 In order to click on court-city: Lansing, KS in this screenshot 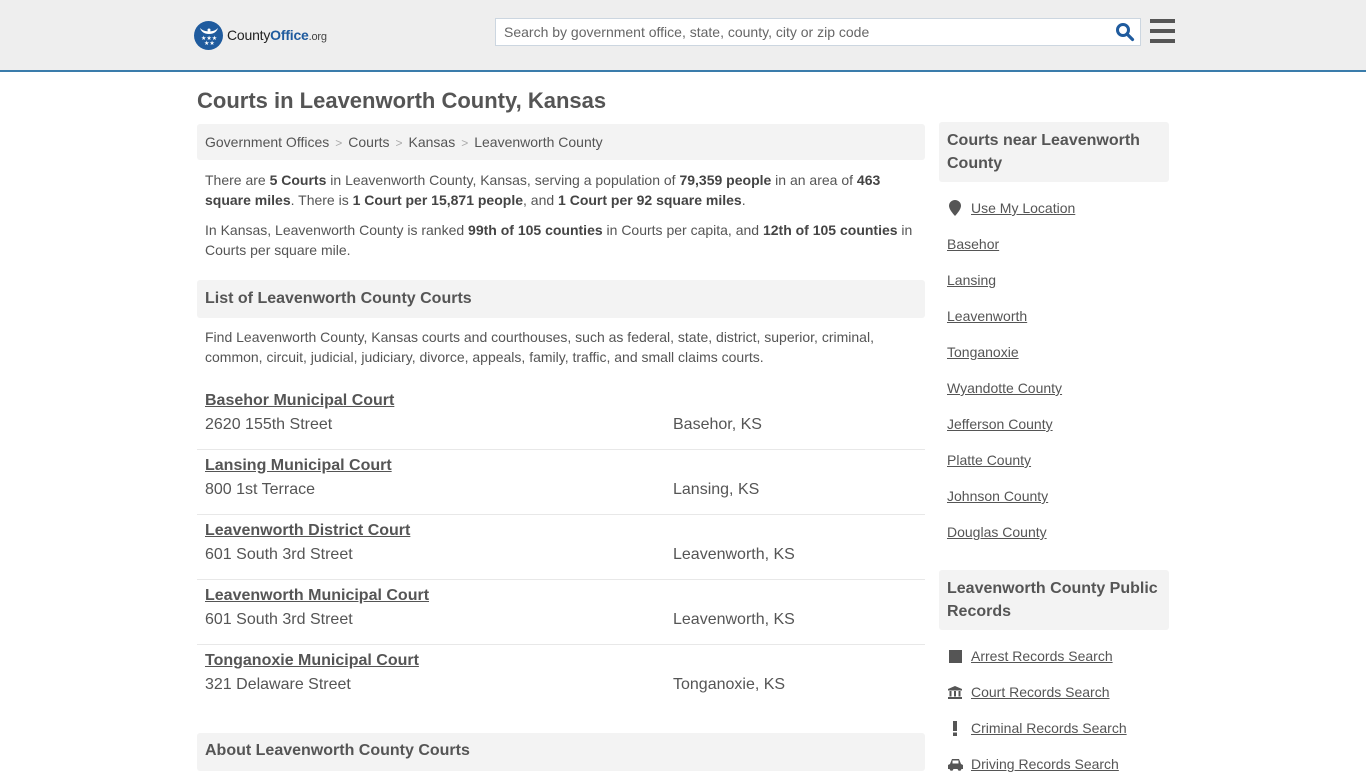, I will do `click(716, 489)`.